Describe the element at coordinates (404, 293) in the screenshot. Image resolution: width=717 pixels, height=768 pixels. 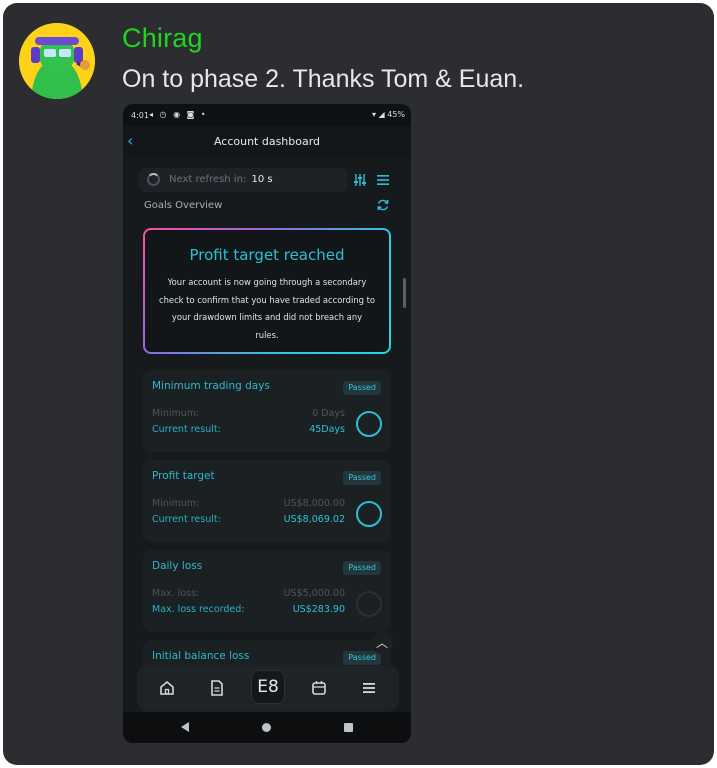
I see `scrollbar` at that location.